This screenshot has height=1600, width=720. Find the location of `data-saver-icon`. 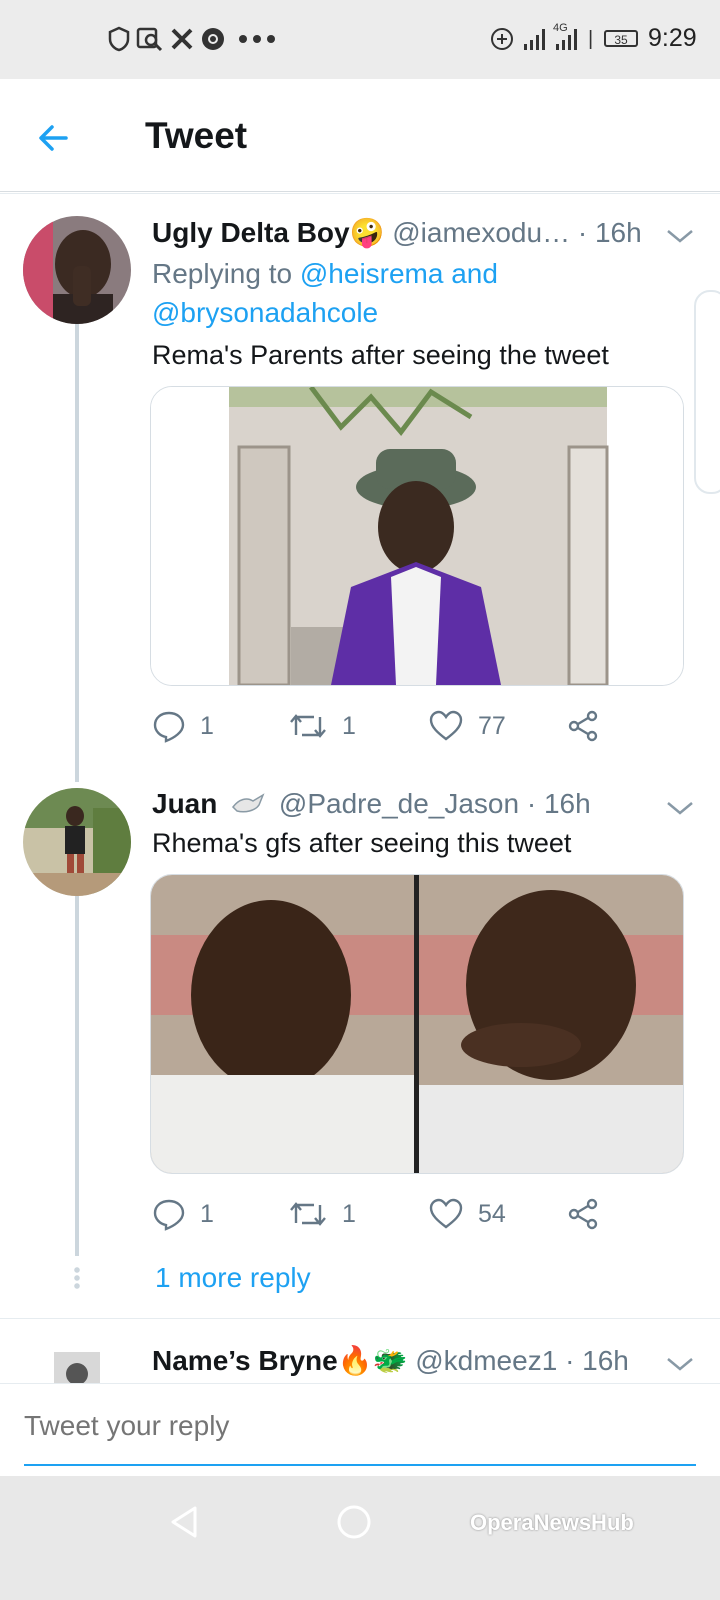

data-saver-icon is located at coordinates (502, 39).